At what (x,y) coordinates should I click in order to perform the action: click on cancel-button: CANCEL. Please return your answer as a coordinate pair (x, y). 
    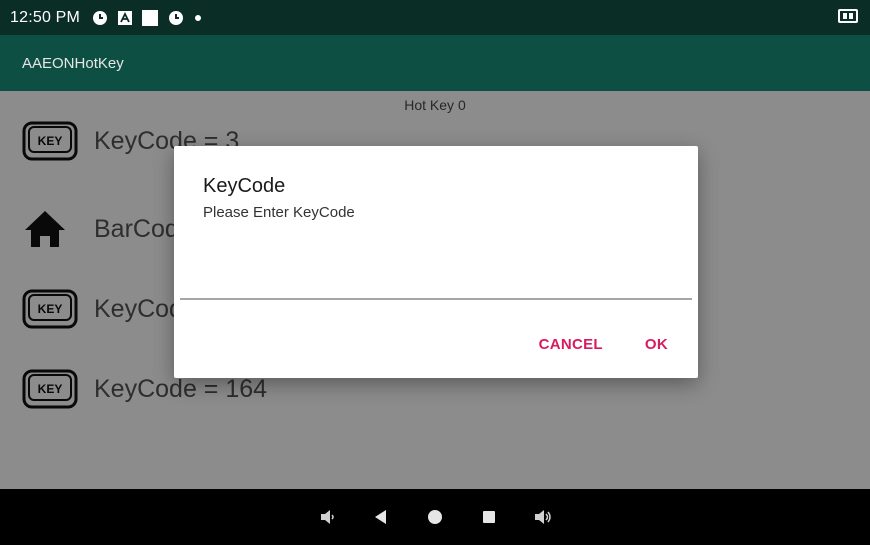
    Looking at the image, I should click on (571, 344).